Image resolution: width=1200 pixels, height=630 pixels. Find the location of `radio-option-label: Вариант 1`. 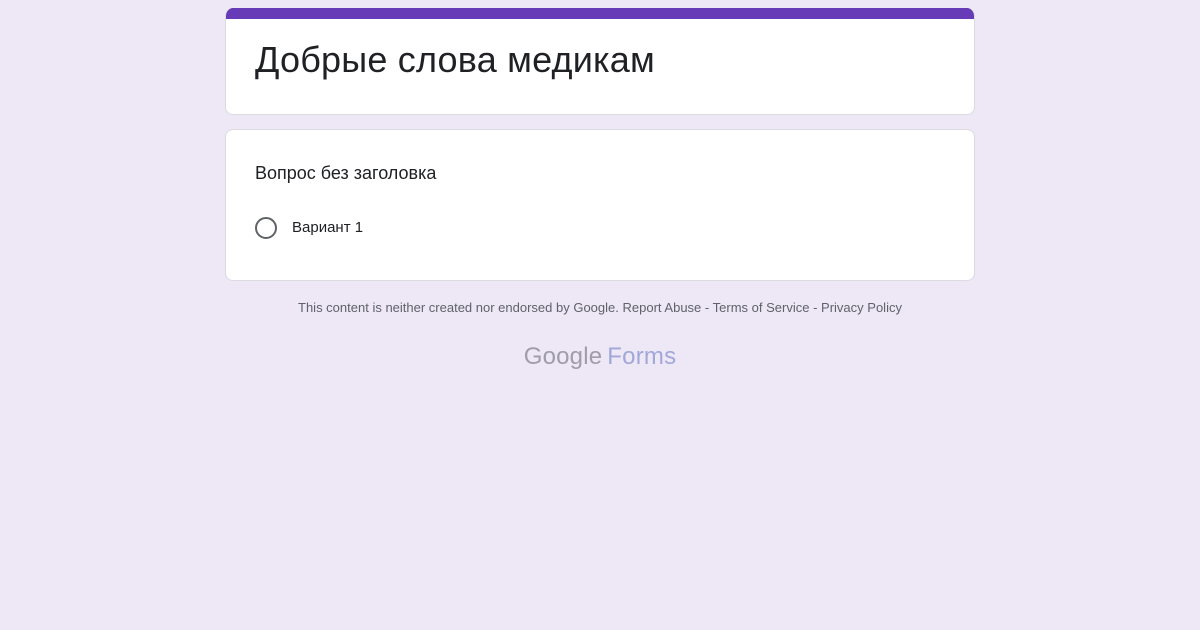

radio-option-label: Вариант 1 is located at coordinates (328, 227).